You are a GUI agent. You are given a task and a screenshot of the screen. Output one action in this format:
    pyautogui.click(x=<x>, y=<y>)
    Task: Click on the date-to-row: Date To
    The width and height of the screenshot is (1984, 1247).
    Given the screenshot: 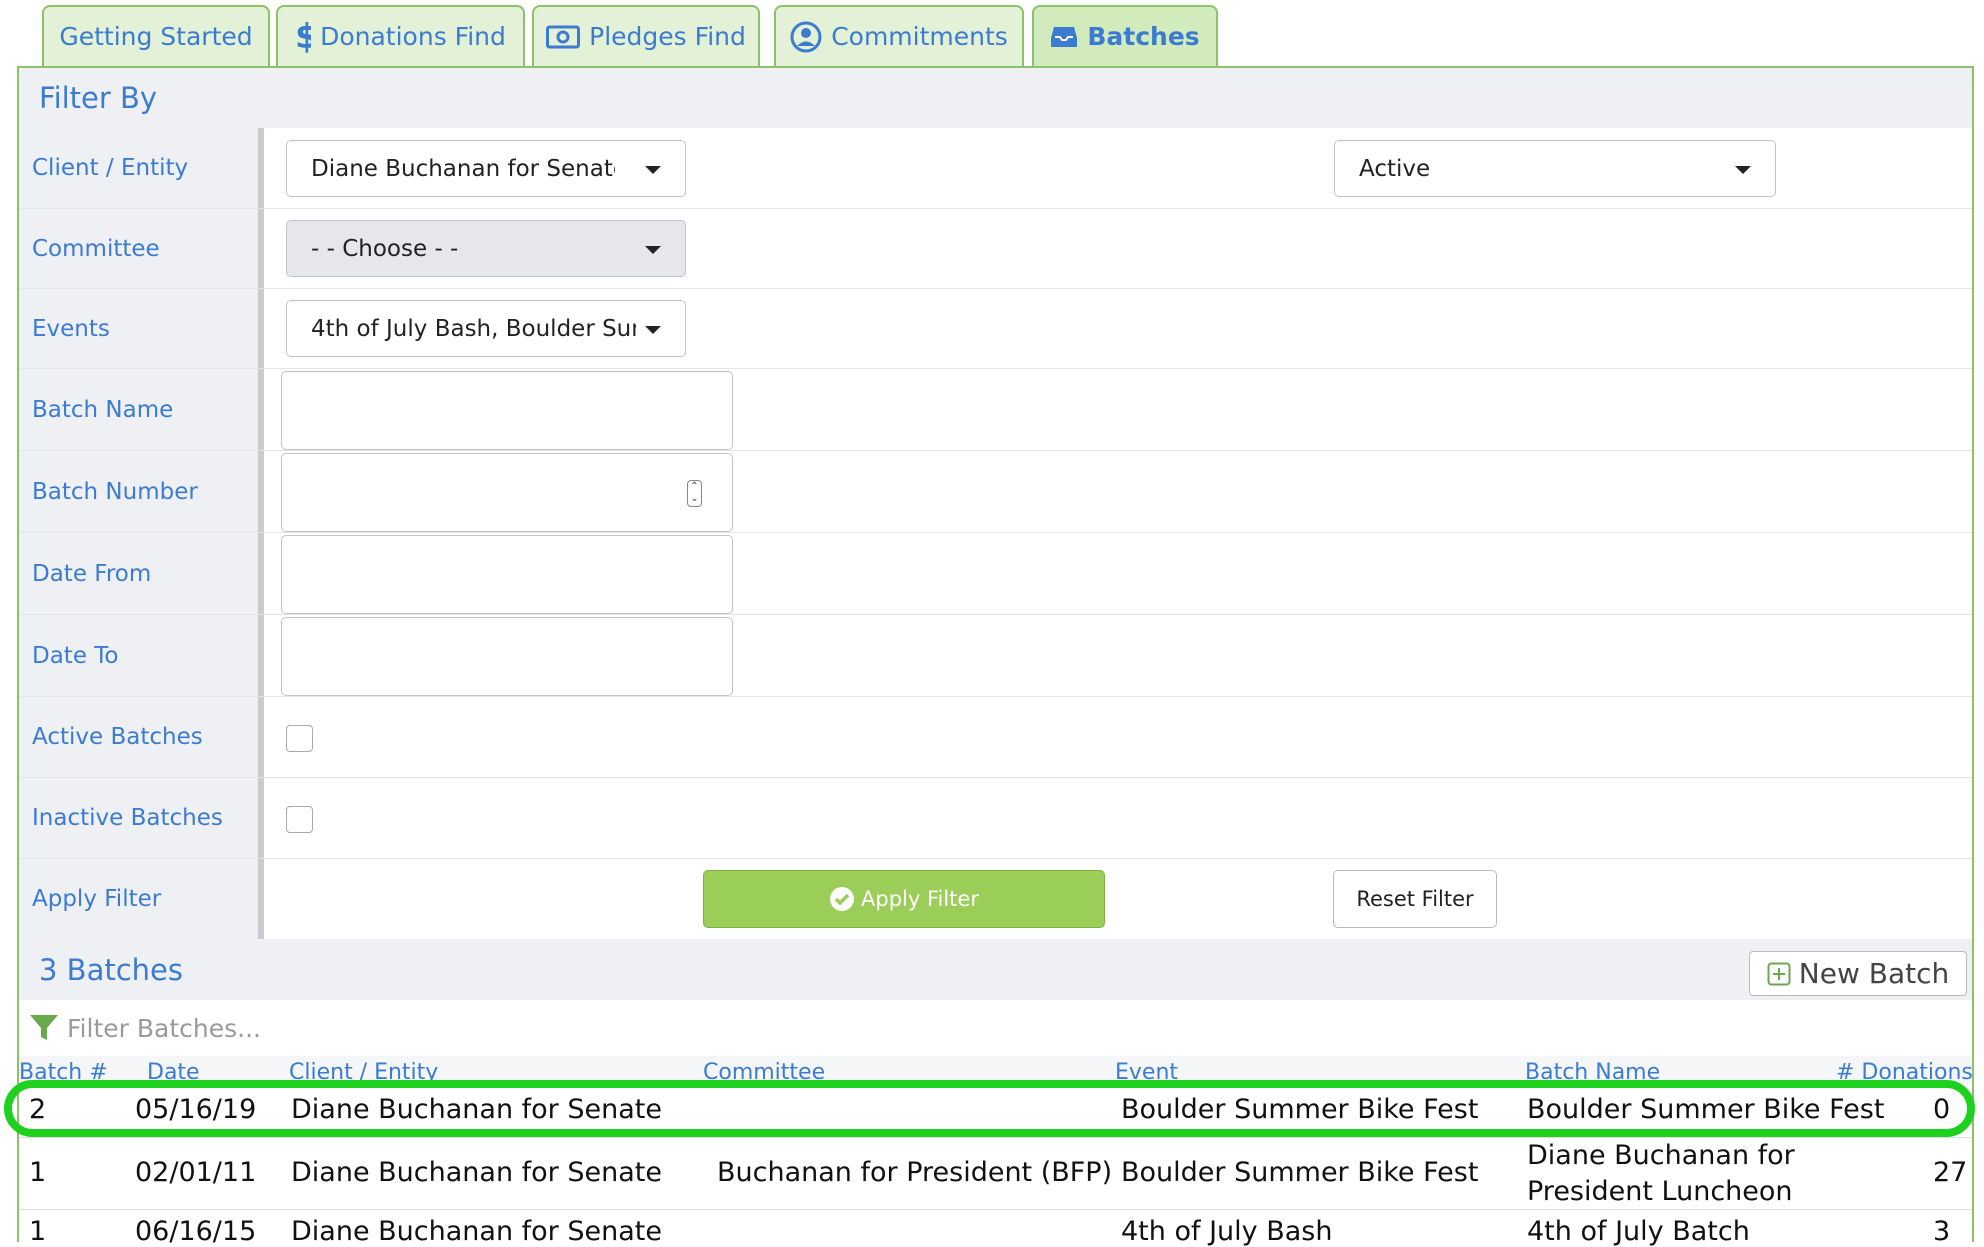 What is the action you would take?
    pyautogui.click(x=995, y=656)
    